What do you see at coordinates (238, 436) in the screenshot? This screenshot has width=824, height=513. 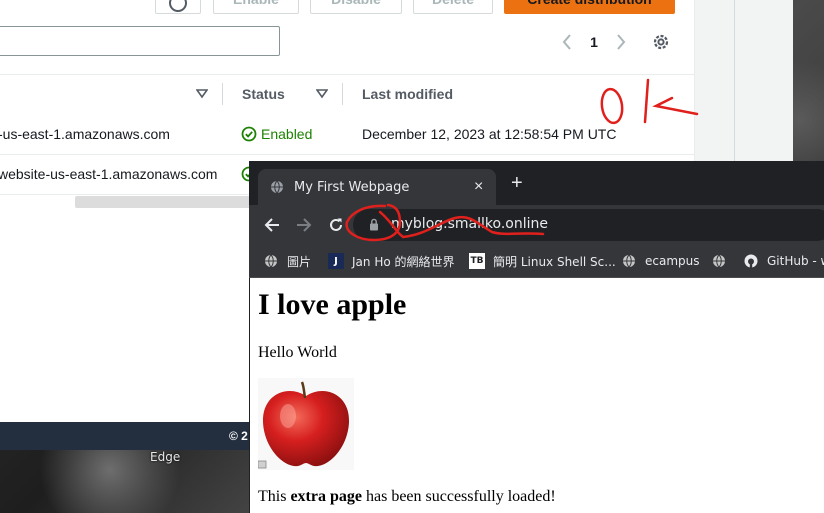 I see `copyright-text: © 2` at bounding box center [238, 436].